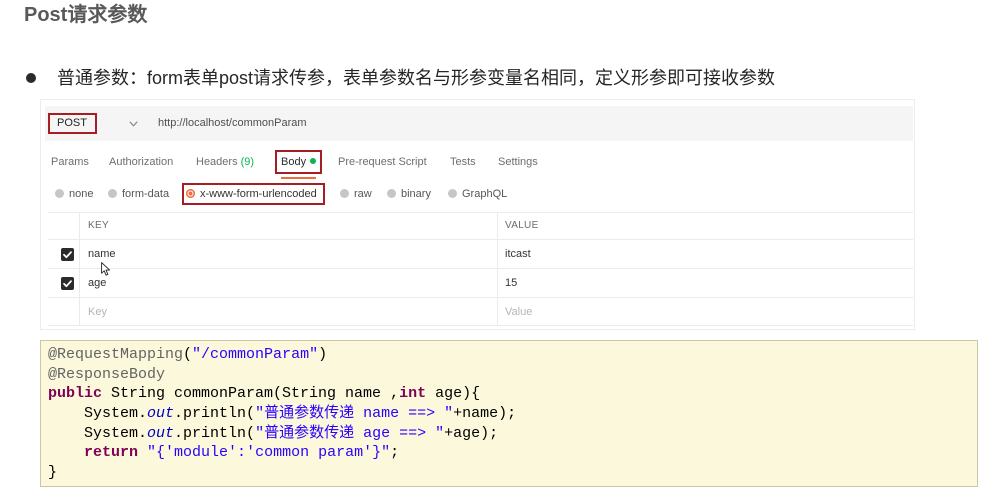 The width and height of the screenshot is (1008, 502). I want to click on tab-label: Settings, so click(518, 162).